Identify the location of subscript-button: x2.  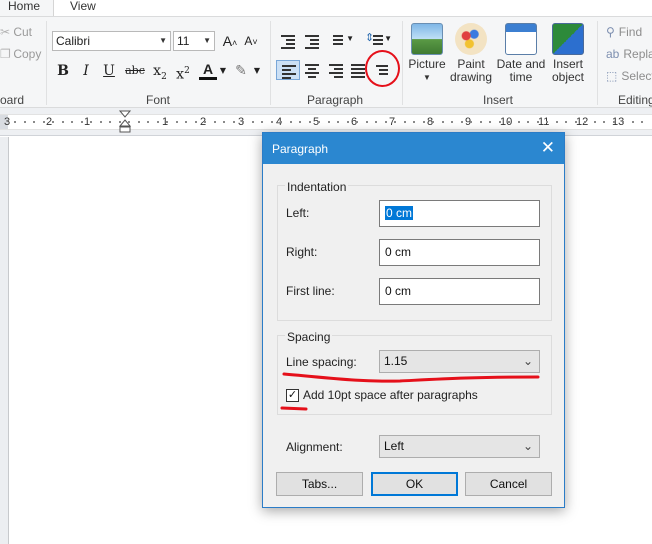
(160, 71).